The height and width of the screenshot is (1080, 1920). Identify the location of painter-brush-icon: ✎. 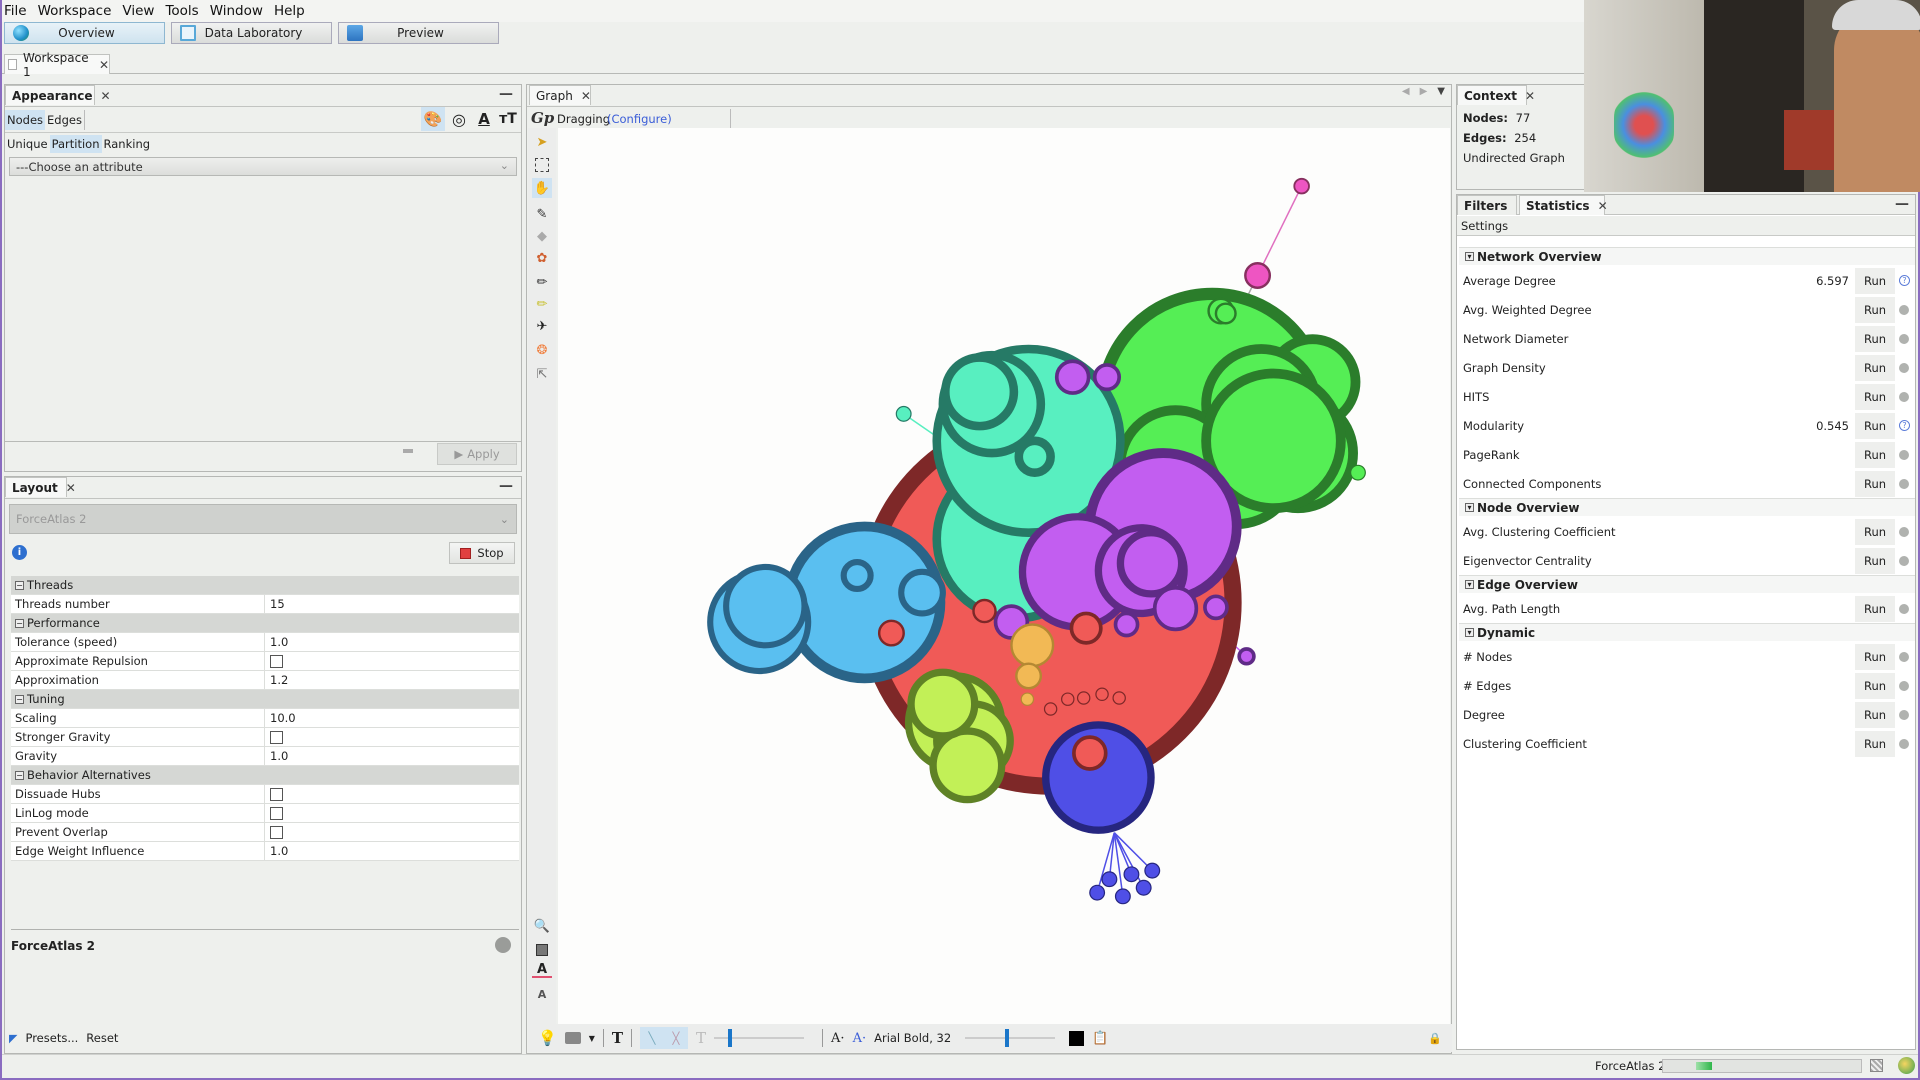
(542, 214).